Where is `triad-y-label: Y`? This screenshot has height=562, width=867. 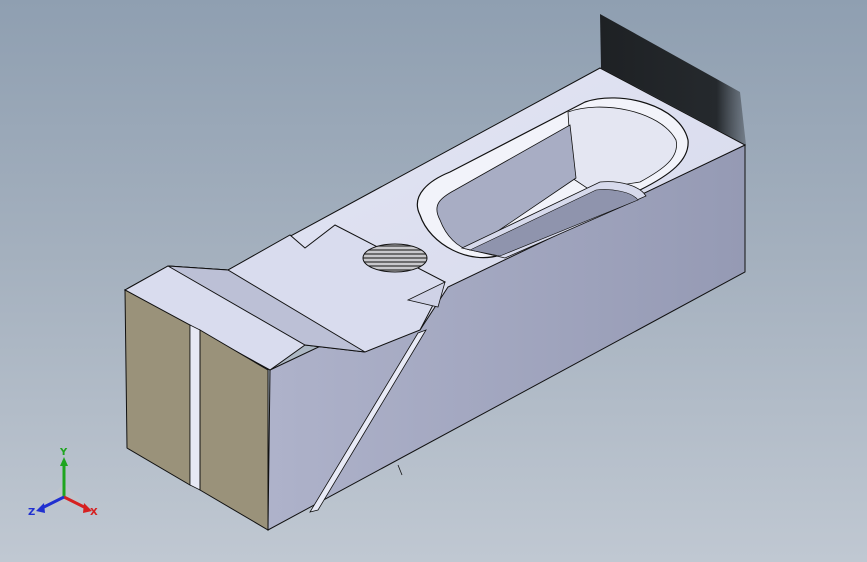
triad-y-label: Y is located at coordinates (63, 452).